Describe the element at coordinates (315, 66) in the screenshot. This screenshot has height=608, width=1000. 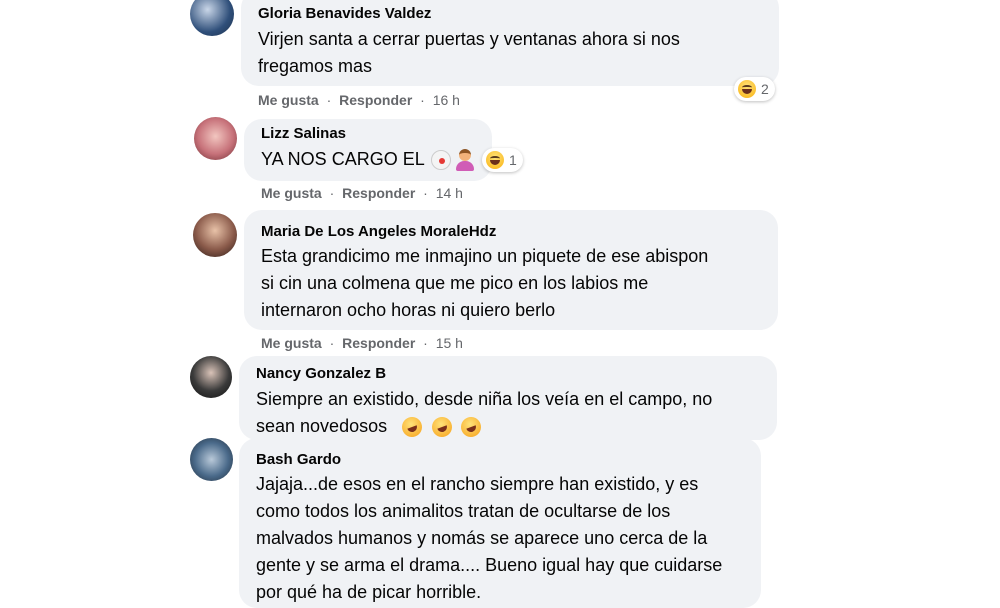
I see `comment-text-line: fregamos mas` at that location.